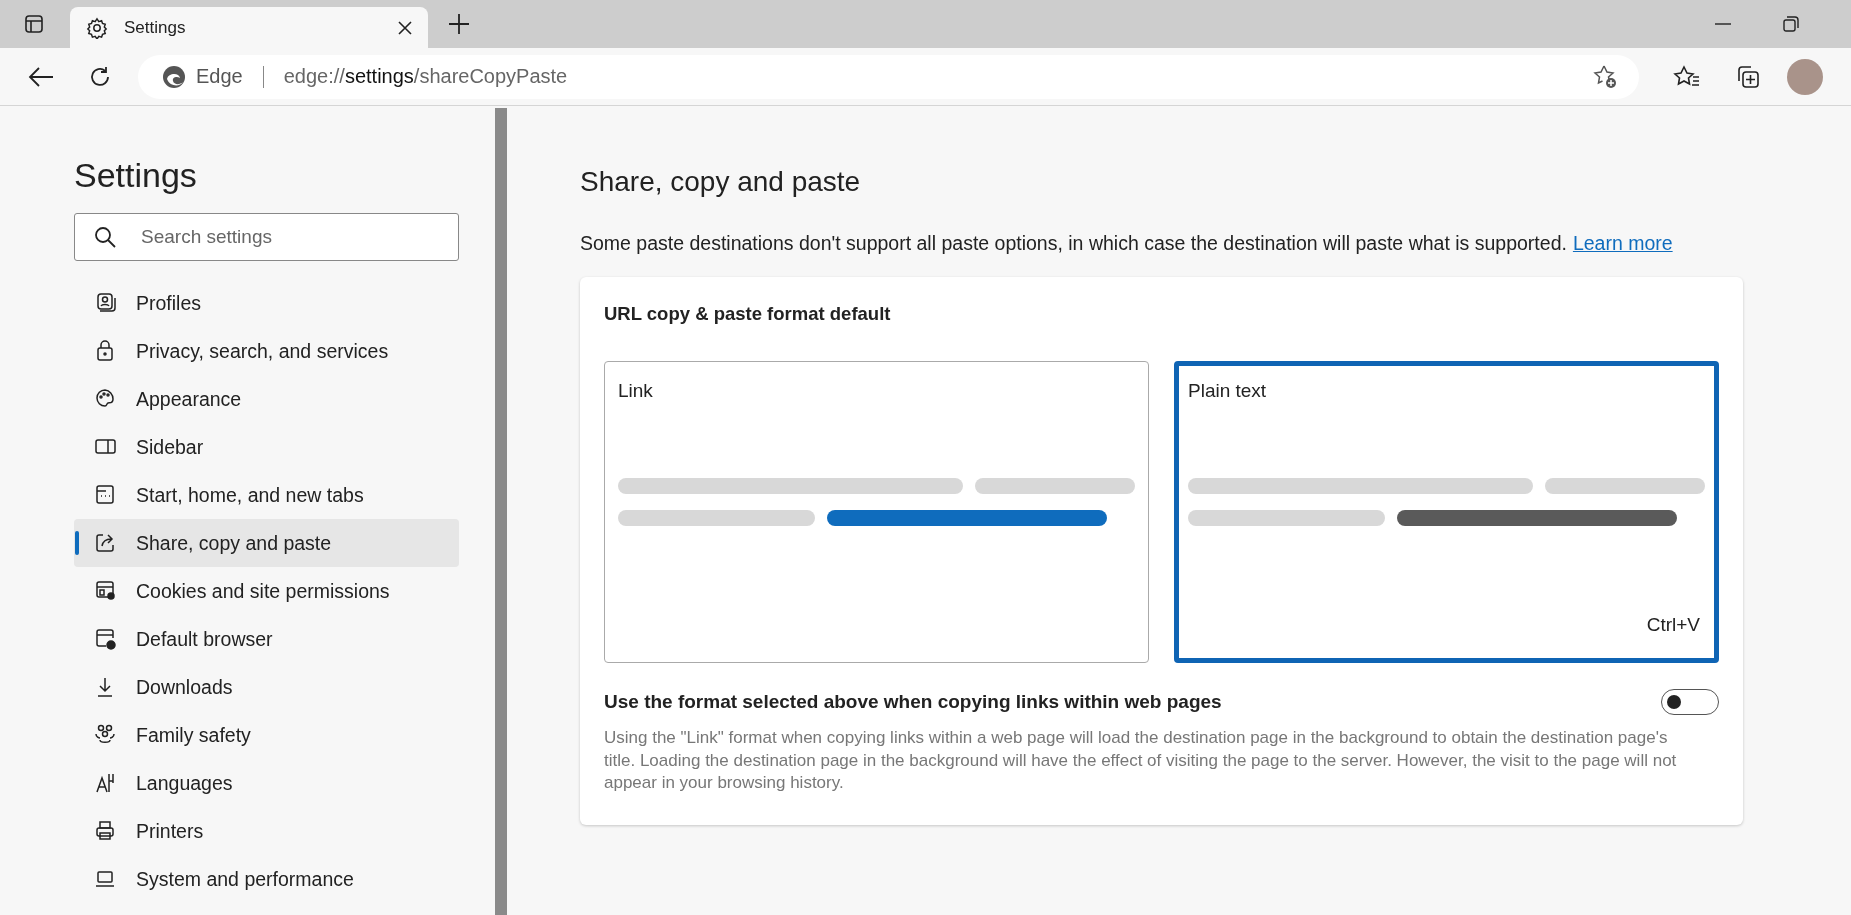 This screenshot has height=915, width=1851. I want to click on avatar, so click(1805, 76).